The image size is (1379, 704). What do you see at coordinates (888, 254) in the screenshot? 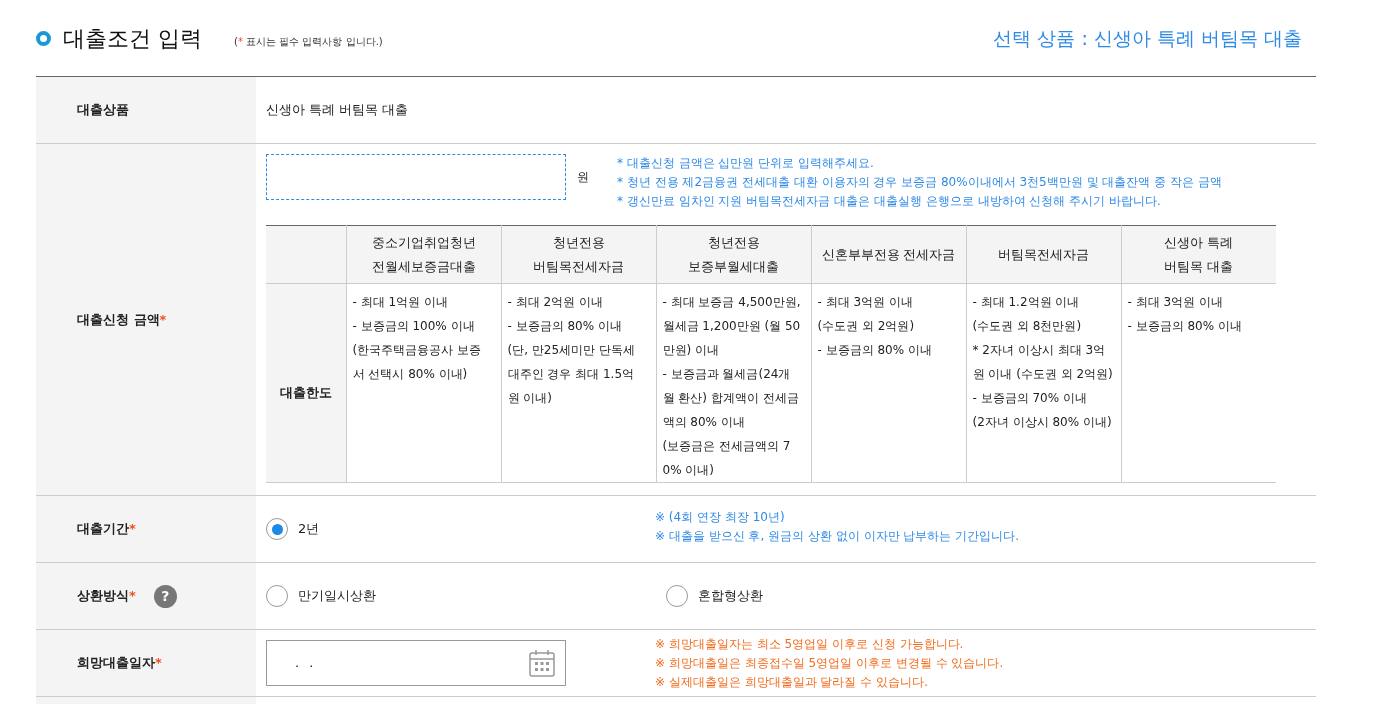
I see `column-header: 신혼부부전용 전세자금` at bounding box center [888, 254].